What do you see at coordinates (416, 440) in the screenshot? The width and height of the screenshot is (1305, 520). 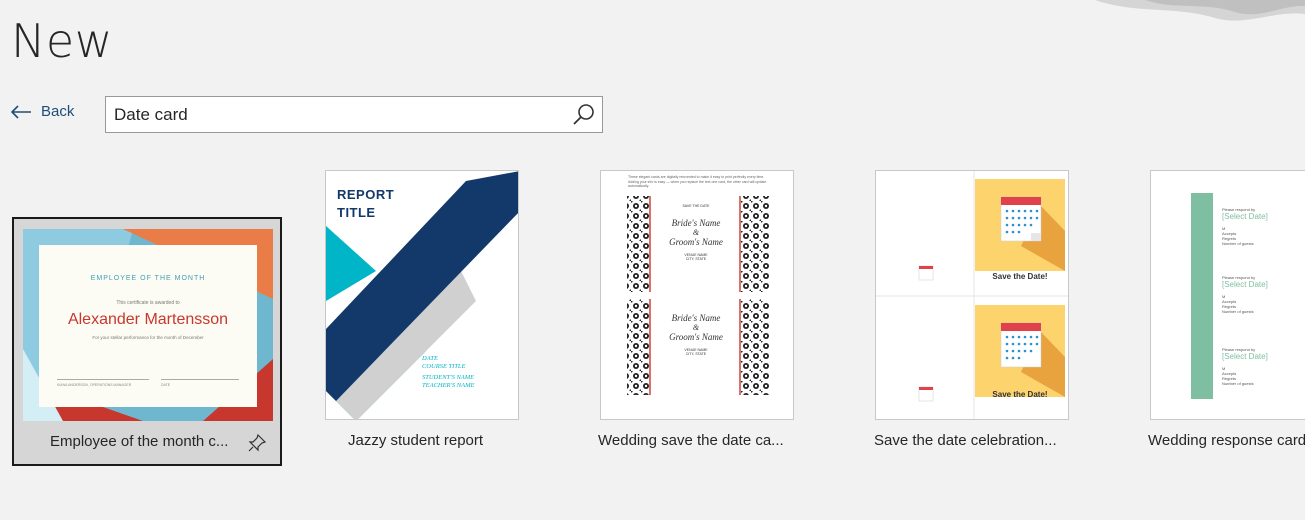 I see `template-name: Jazzy student report` at bounding box center [416, 440].